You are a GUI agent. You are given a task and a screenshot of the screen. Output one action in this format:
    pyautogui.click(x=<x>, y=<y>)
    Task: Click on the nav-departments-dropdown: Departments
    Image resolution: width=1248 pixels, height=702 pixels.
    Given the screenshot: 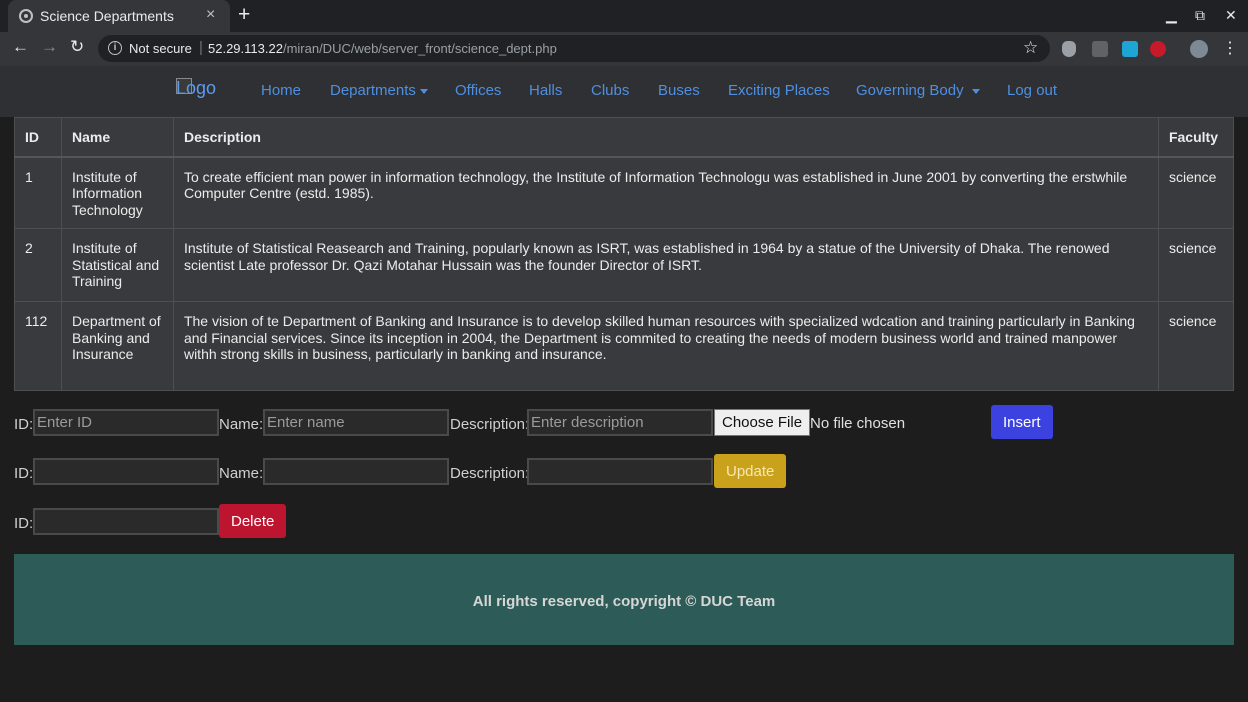 What is the action you would take?
    pyautogui.click(x=379, y=90)
    